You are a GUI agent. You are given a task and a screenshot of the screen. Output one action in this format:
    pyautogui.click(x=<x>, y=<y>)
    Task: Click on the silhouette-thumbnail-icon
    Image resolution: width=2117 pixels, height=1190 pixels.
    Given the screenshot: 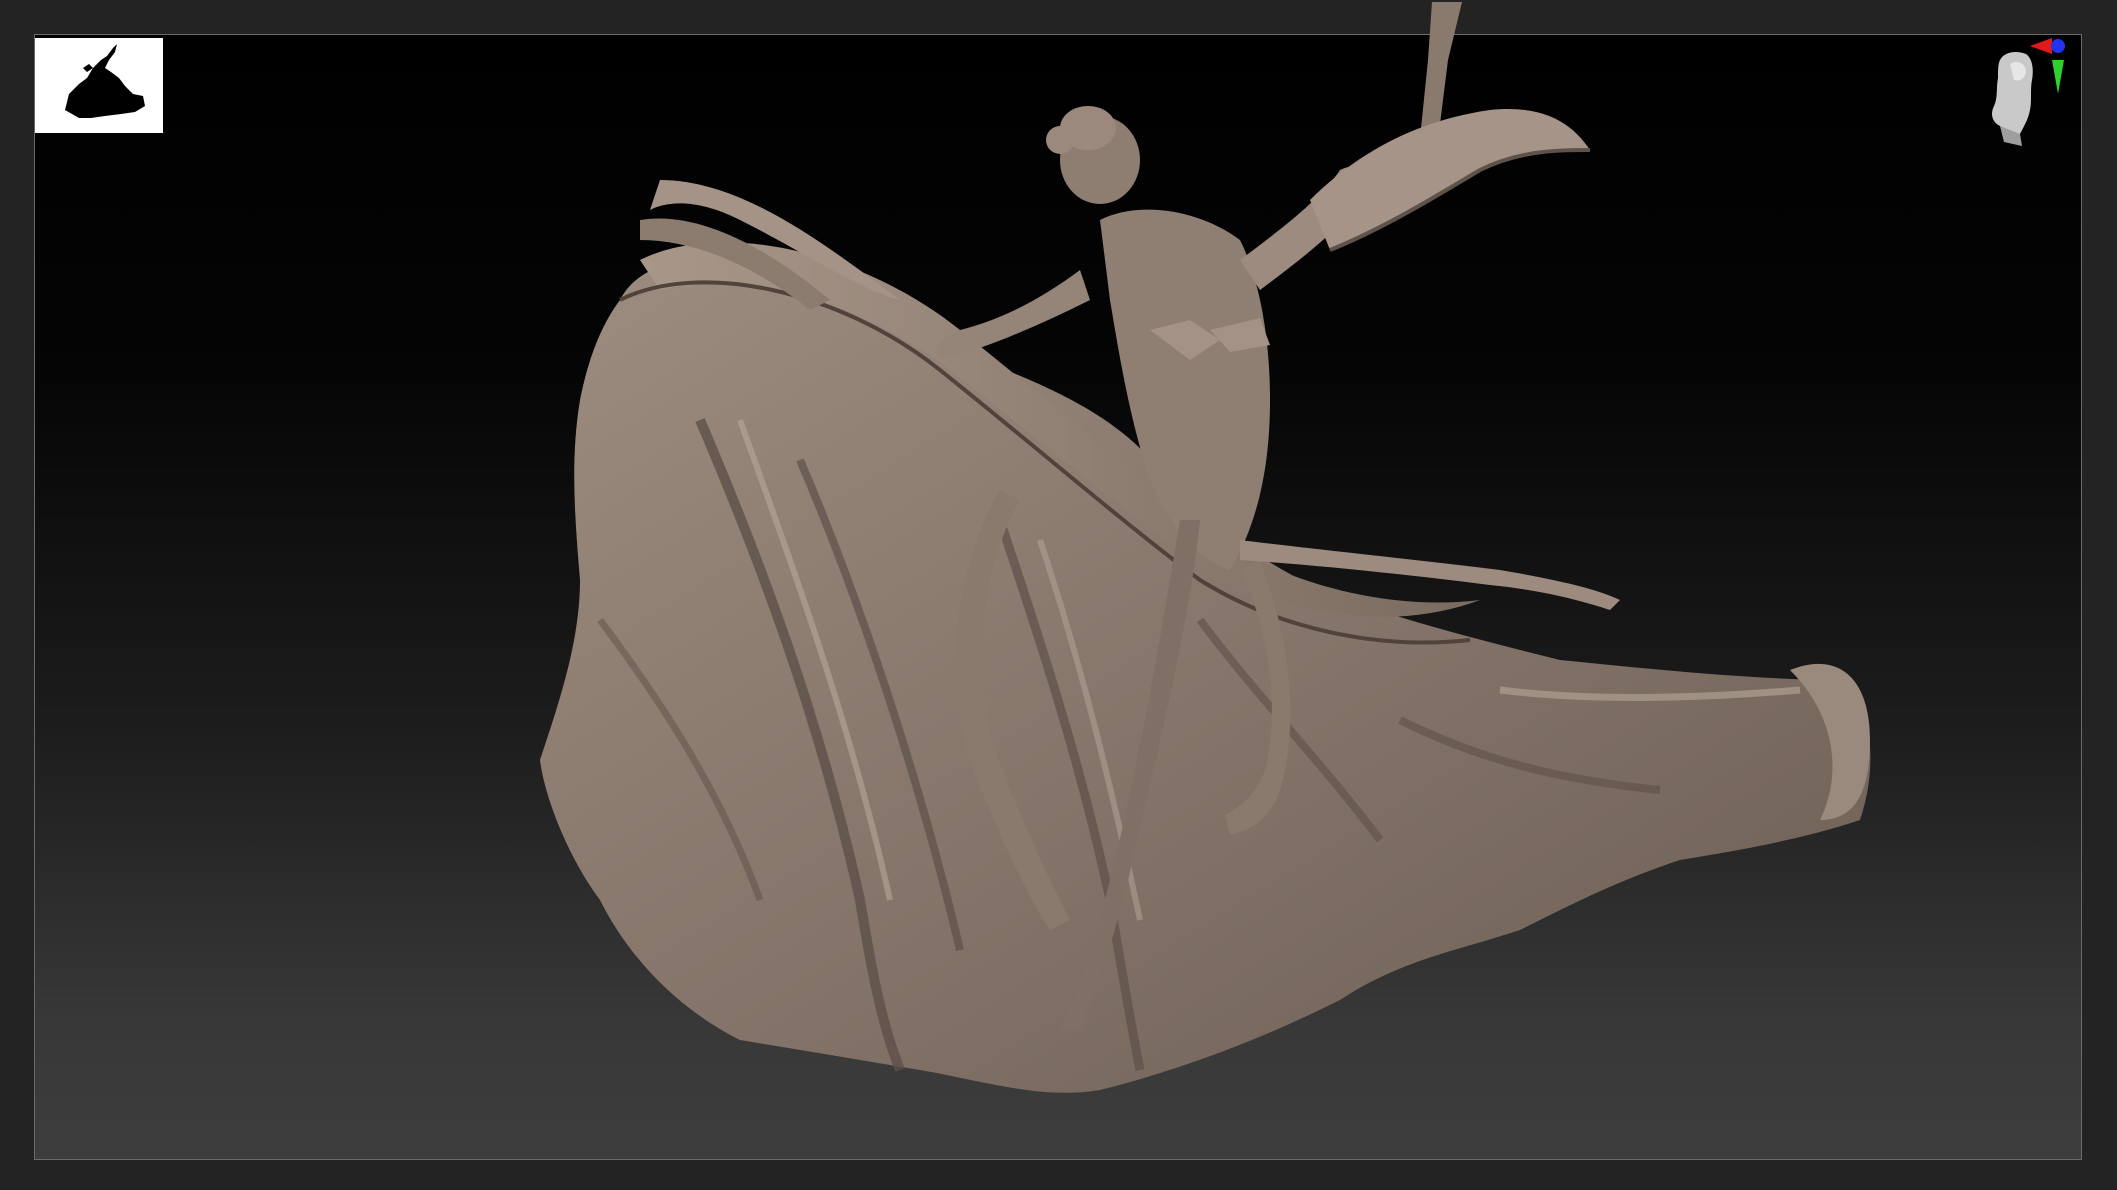 What is the action you would take?
    pyautogui.click(x=105, y=81)
    